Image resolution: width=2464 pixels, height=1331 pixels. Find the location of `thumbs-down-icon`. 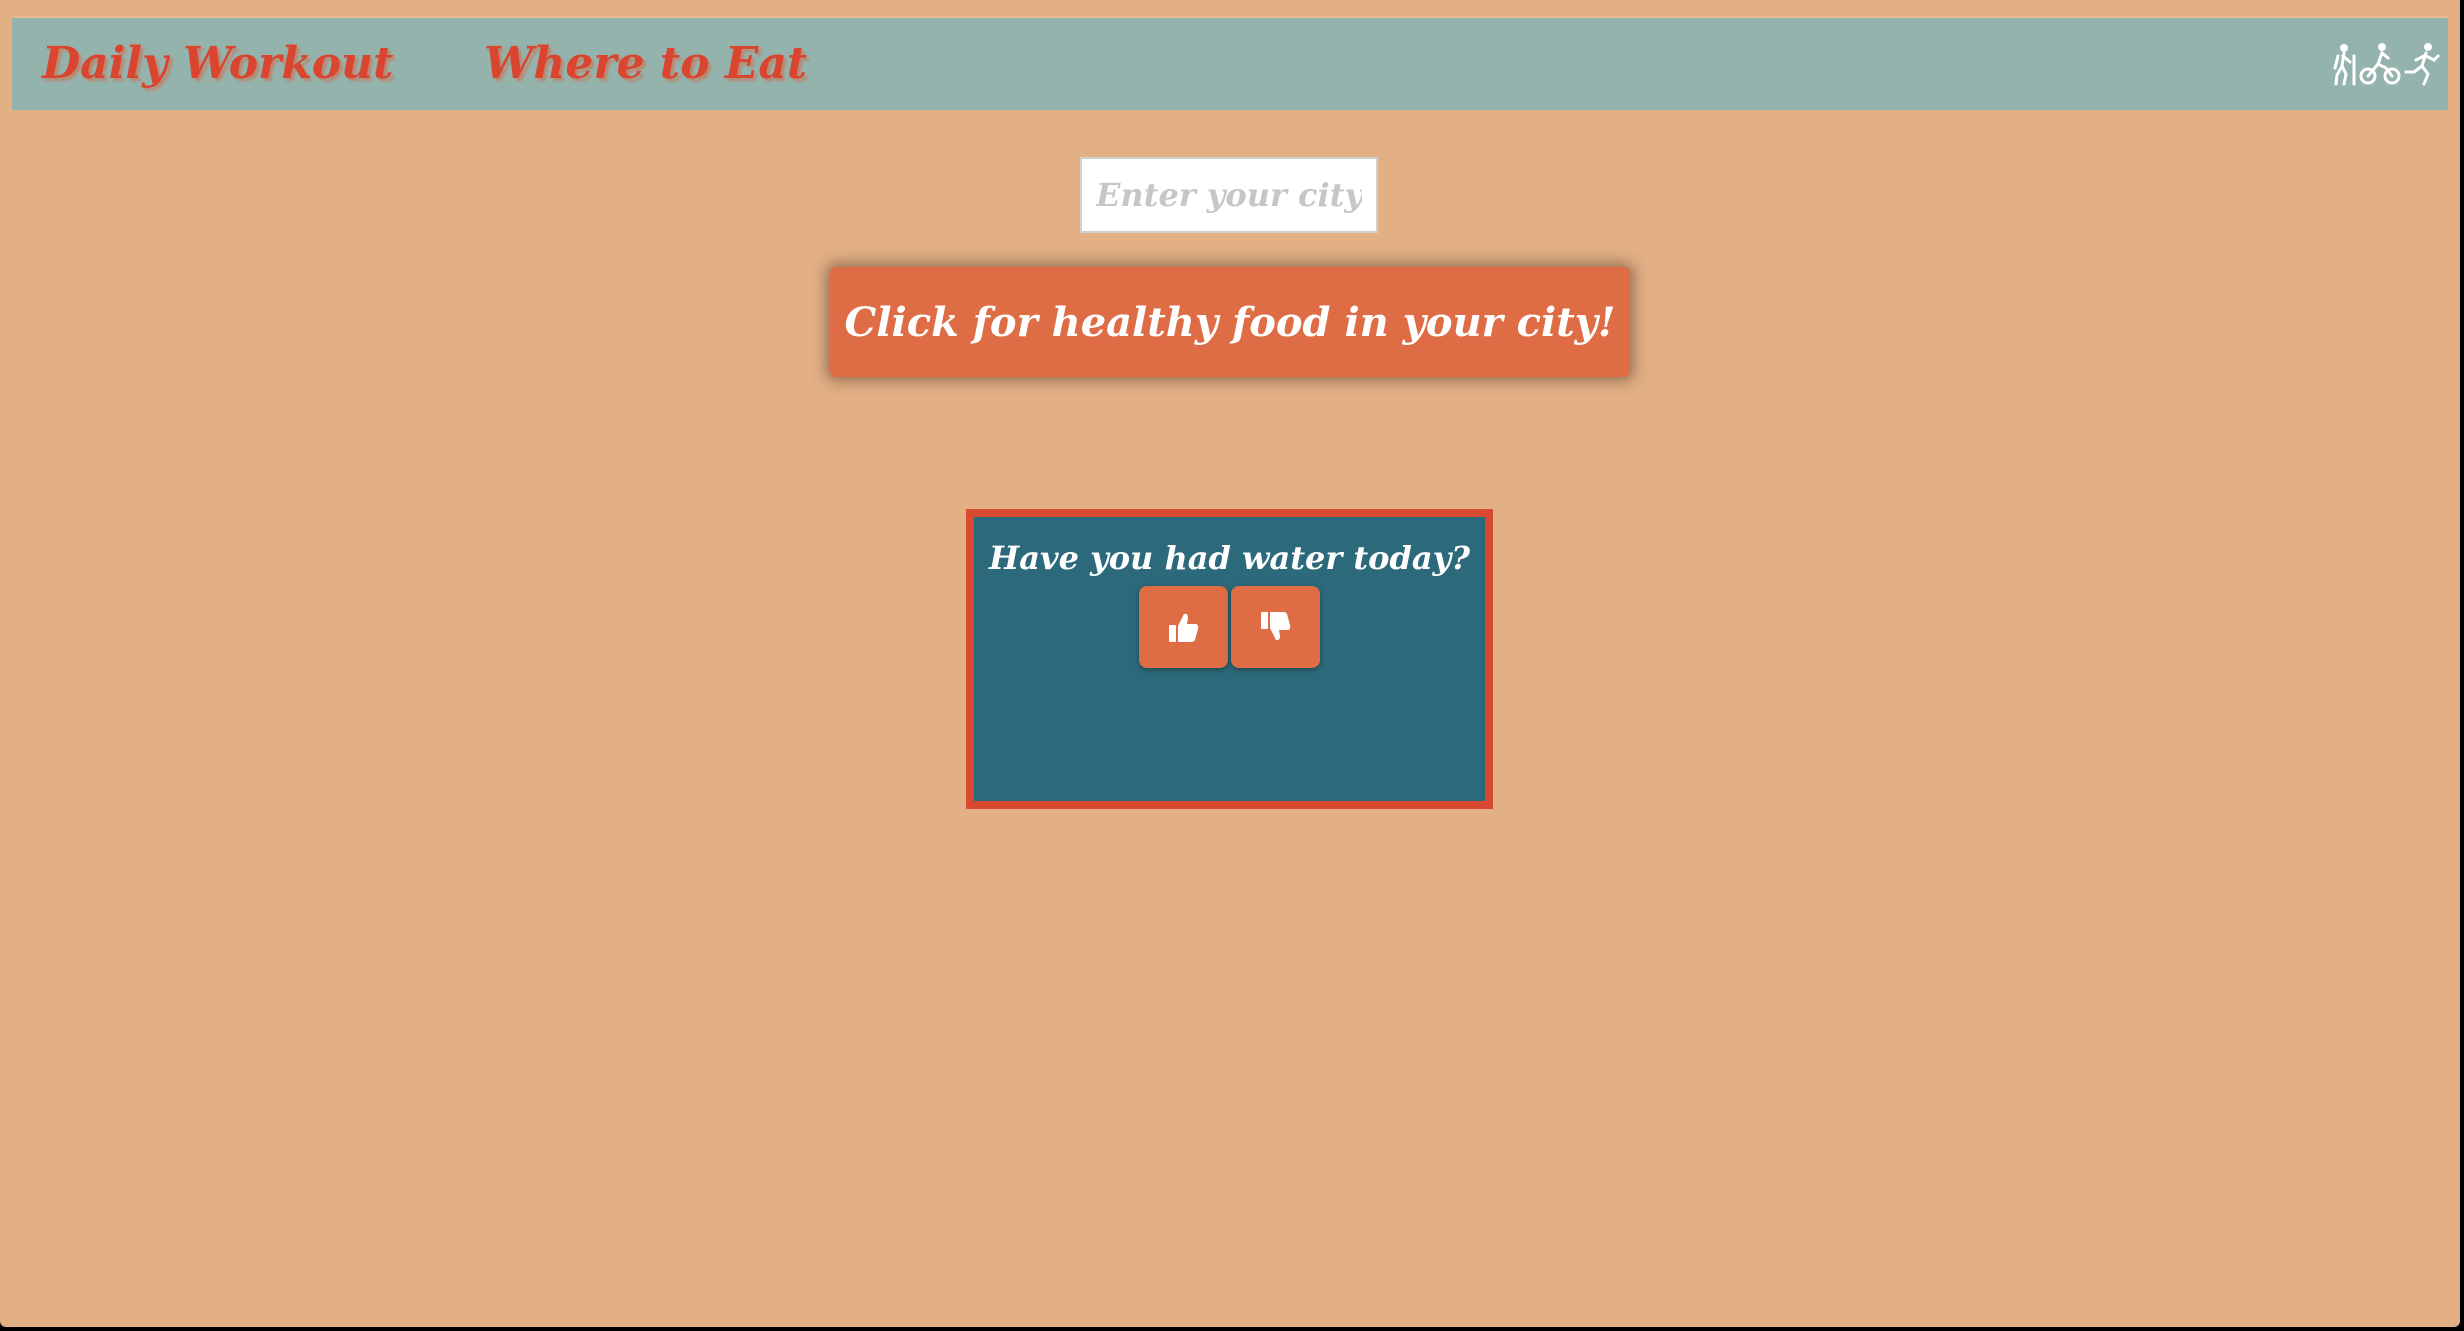

thumbs-down-icon is located at coordinates (1276, 626).